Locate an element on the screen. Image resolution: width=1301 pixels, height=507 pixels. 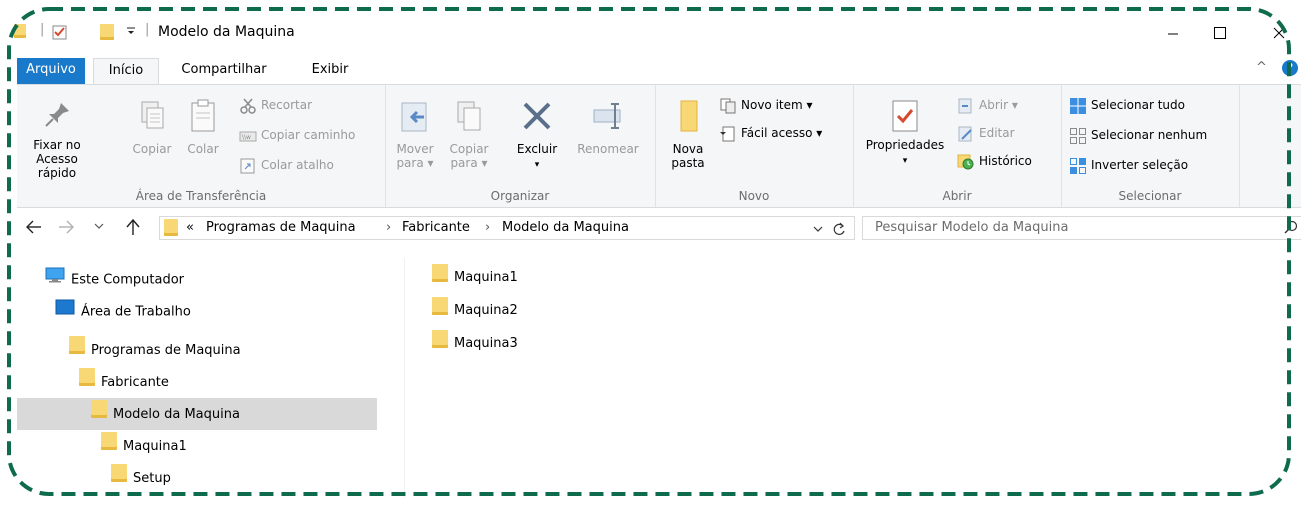
file-item-maquina1: Maquina1 is located at coordinates (475, 276).